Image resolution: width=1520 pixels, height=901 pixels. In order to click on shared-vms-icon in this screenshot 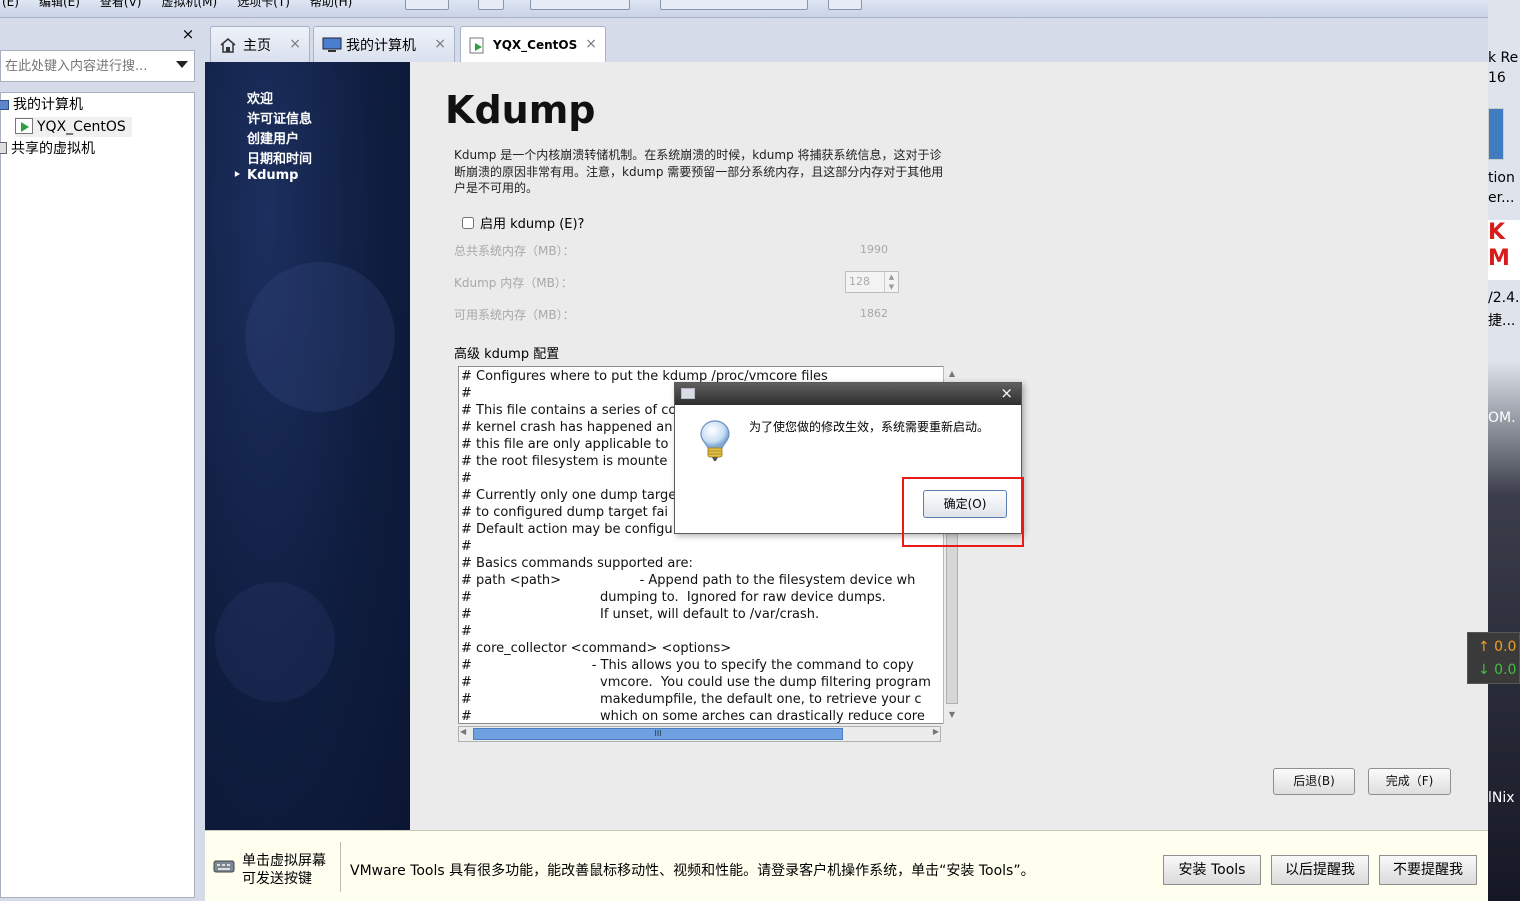, I will do `click(3, 148)`.